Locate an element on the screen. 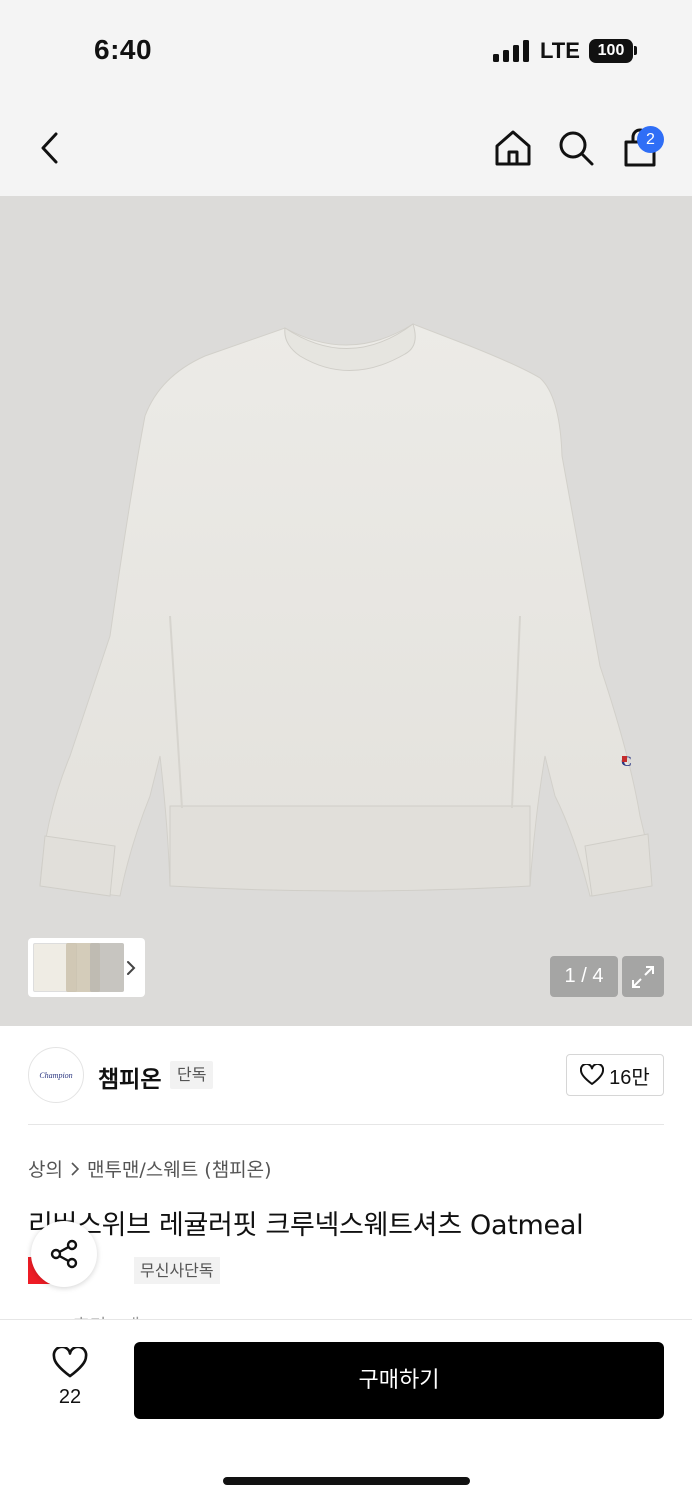 This screenshot has height=1500, width=692. brand-logo-text: Champion is located at coordinates (56, 1075).